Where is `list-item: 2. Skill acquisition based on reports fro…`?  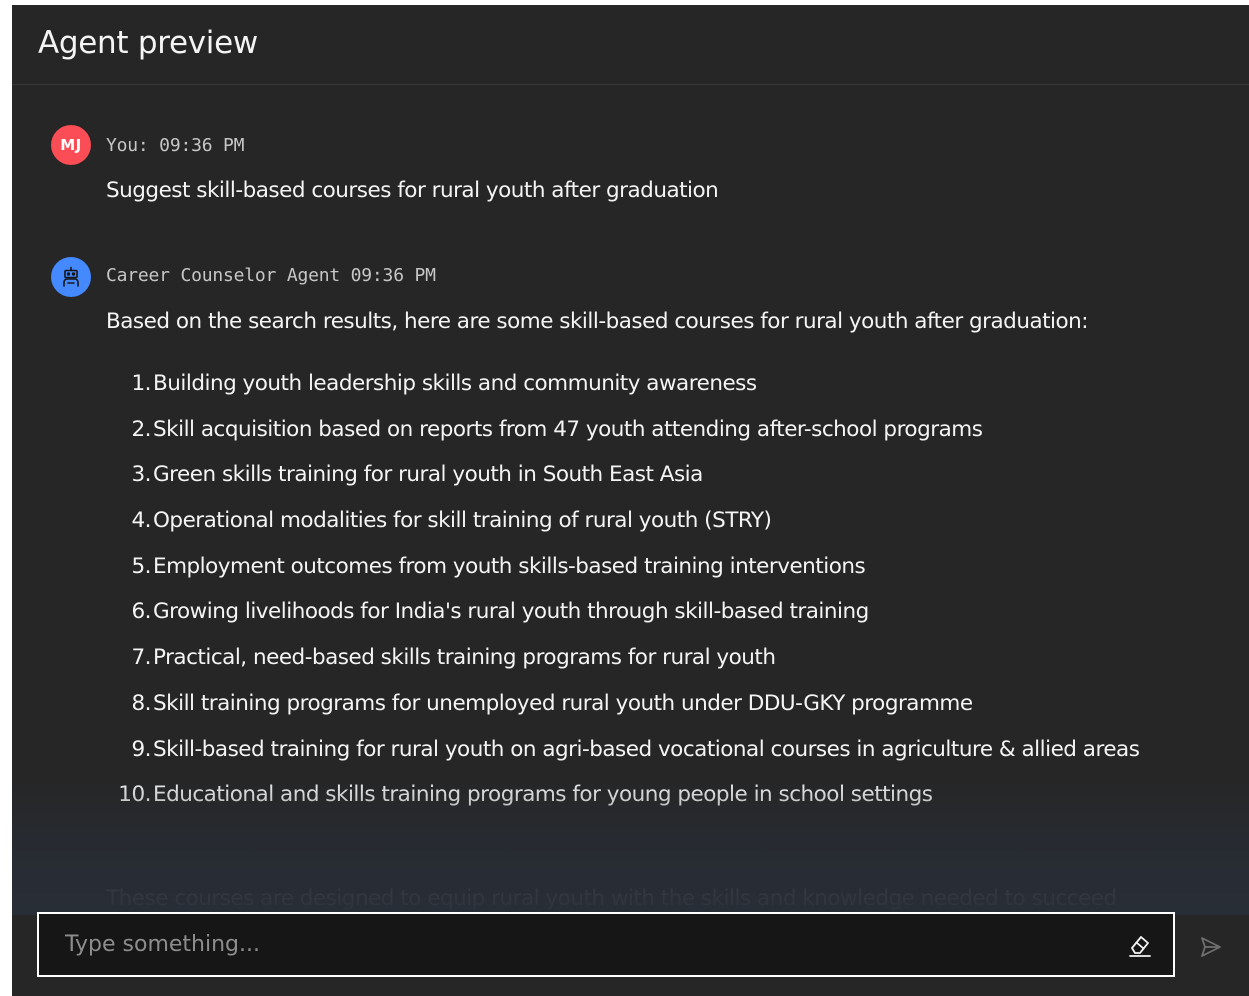 list-item: 2. Skill acquisition based on reports fro… is located at coordinates (557, 429).